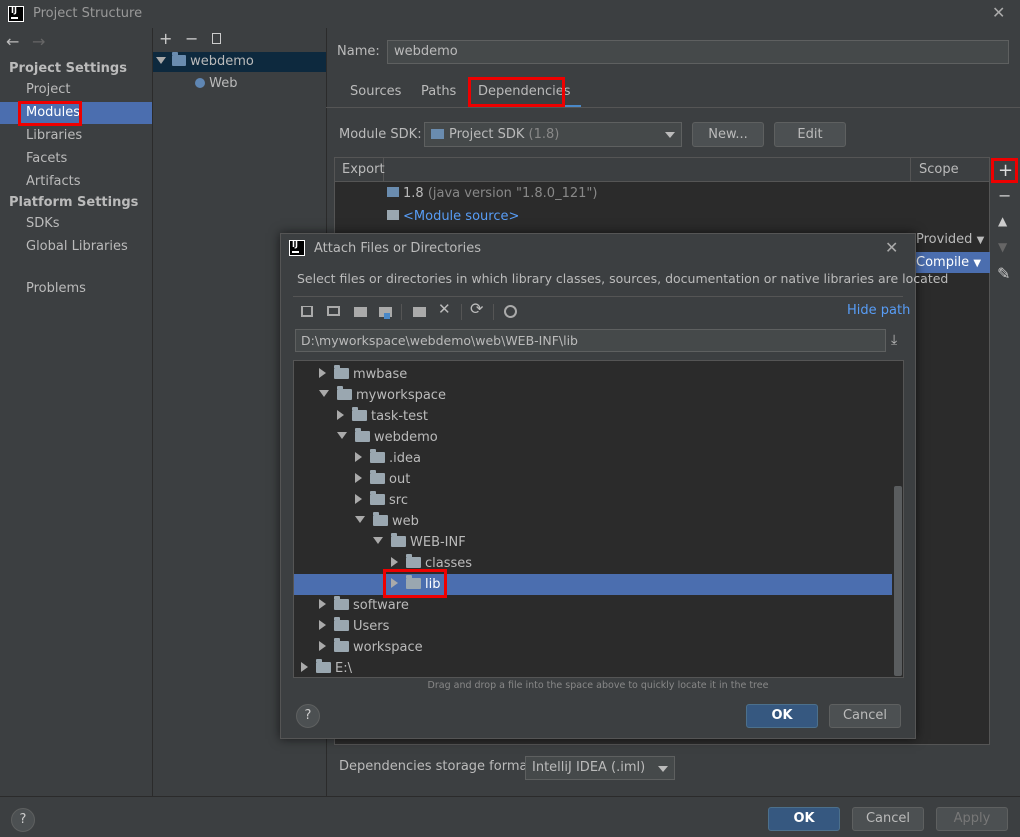 This screenshot has height=837, width=1020. What do you see at coordinates (553, 134) in the screenshot?
I see `module-sdk-select: Project SDK (1.8)` at bounding box center [553, 134].